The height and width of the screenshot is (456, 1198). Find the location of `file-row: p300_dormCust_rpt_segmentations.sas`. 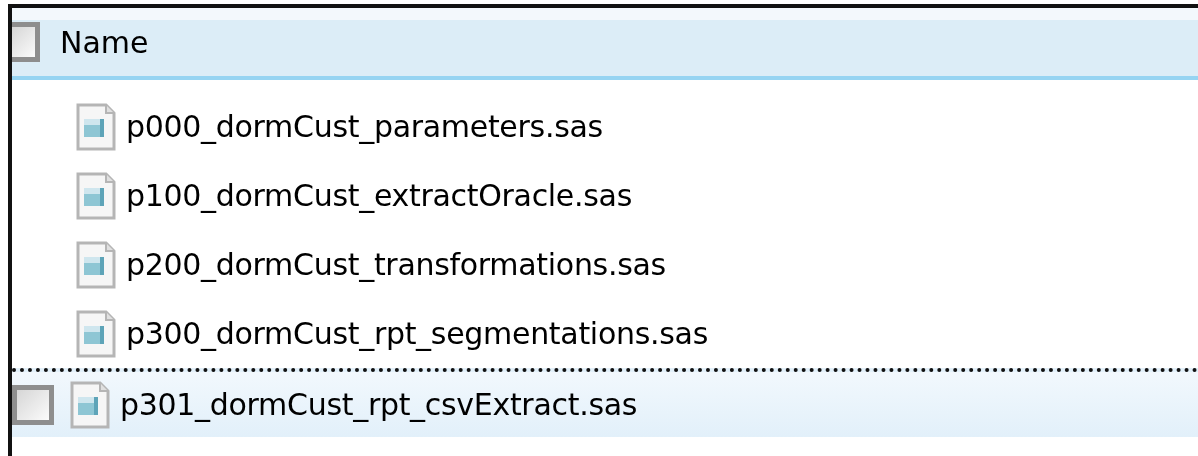

file-row: p300_dormCust_rpt_segmentations.sas is located at coordinates (605, 333).